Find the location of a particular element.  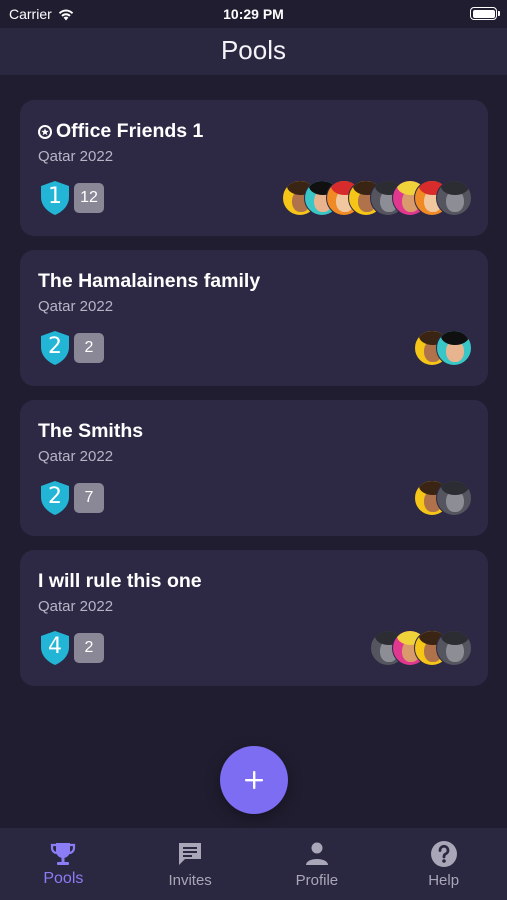

chat-icon is located at coordinates (190, 854).